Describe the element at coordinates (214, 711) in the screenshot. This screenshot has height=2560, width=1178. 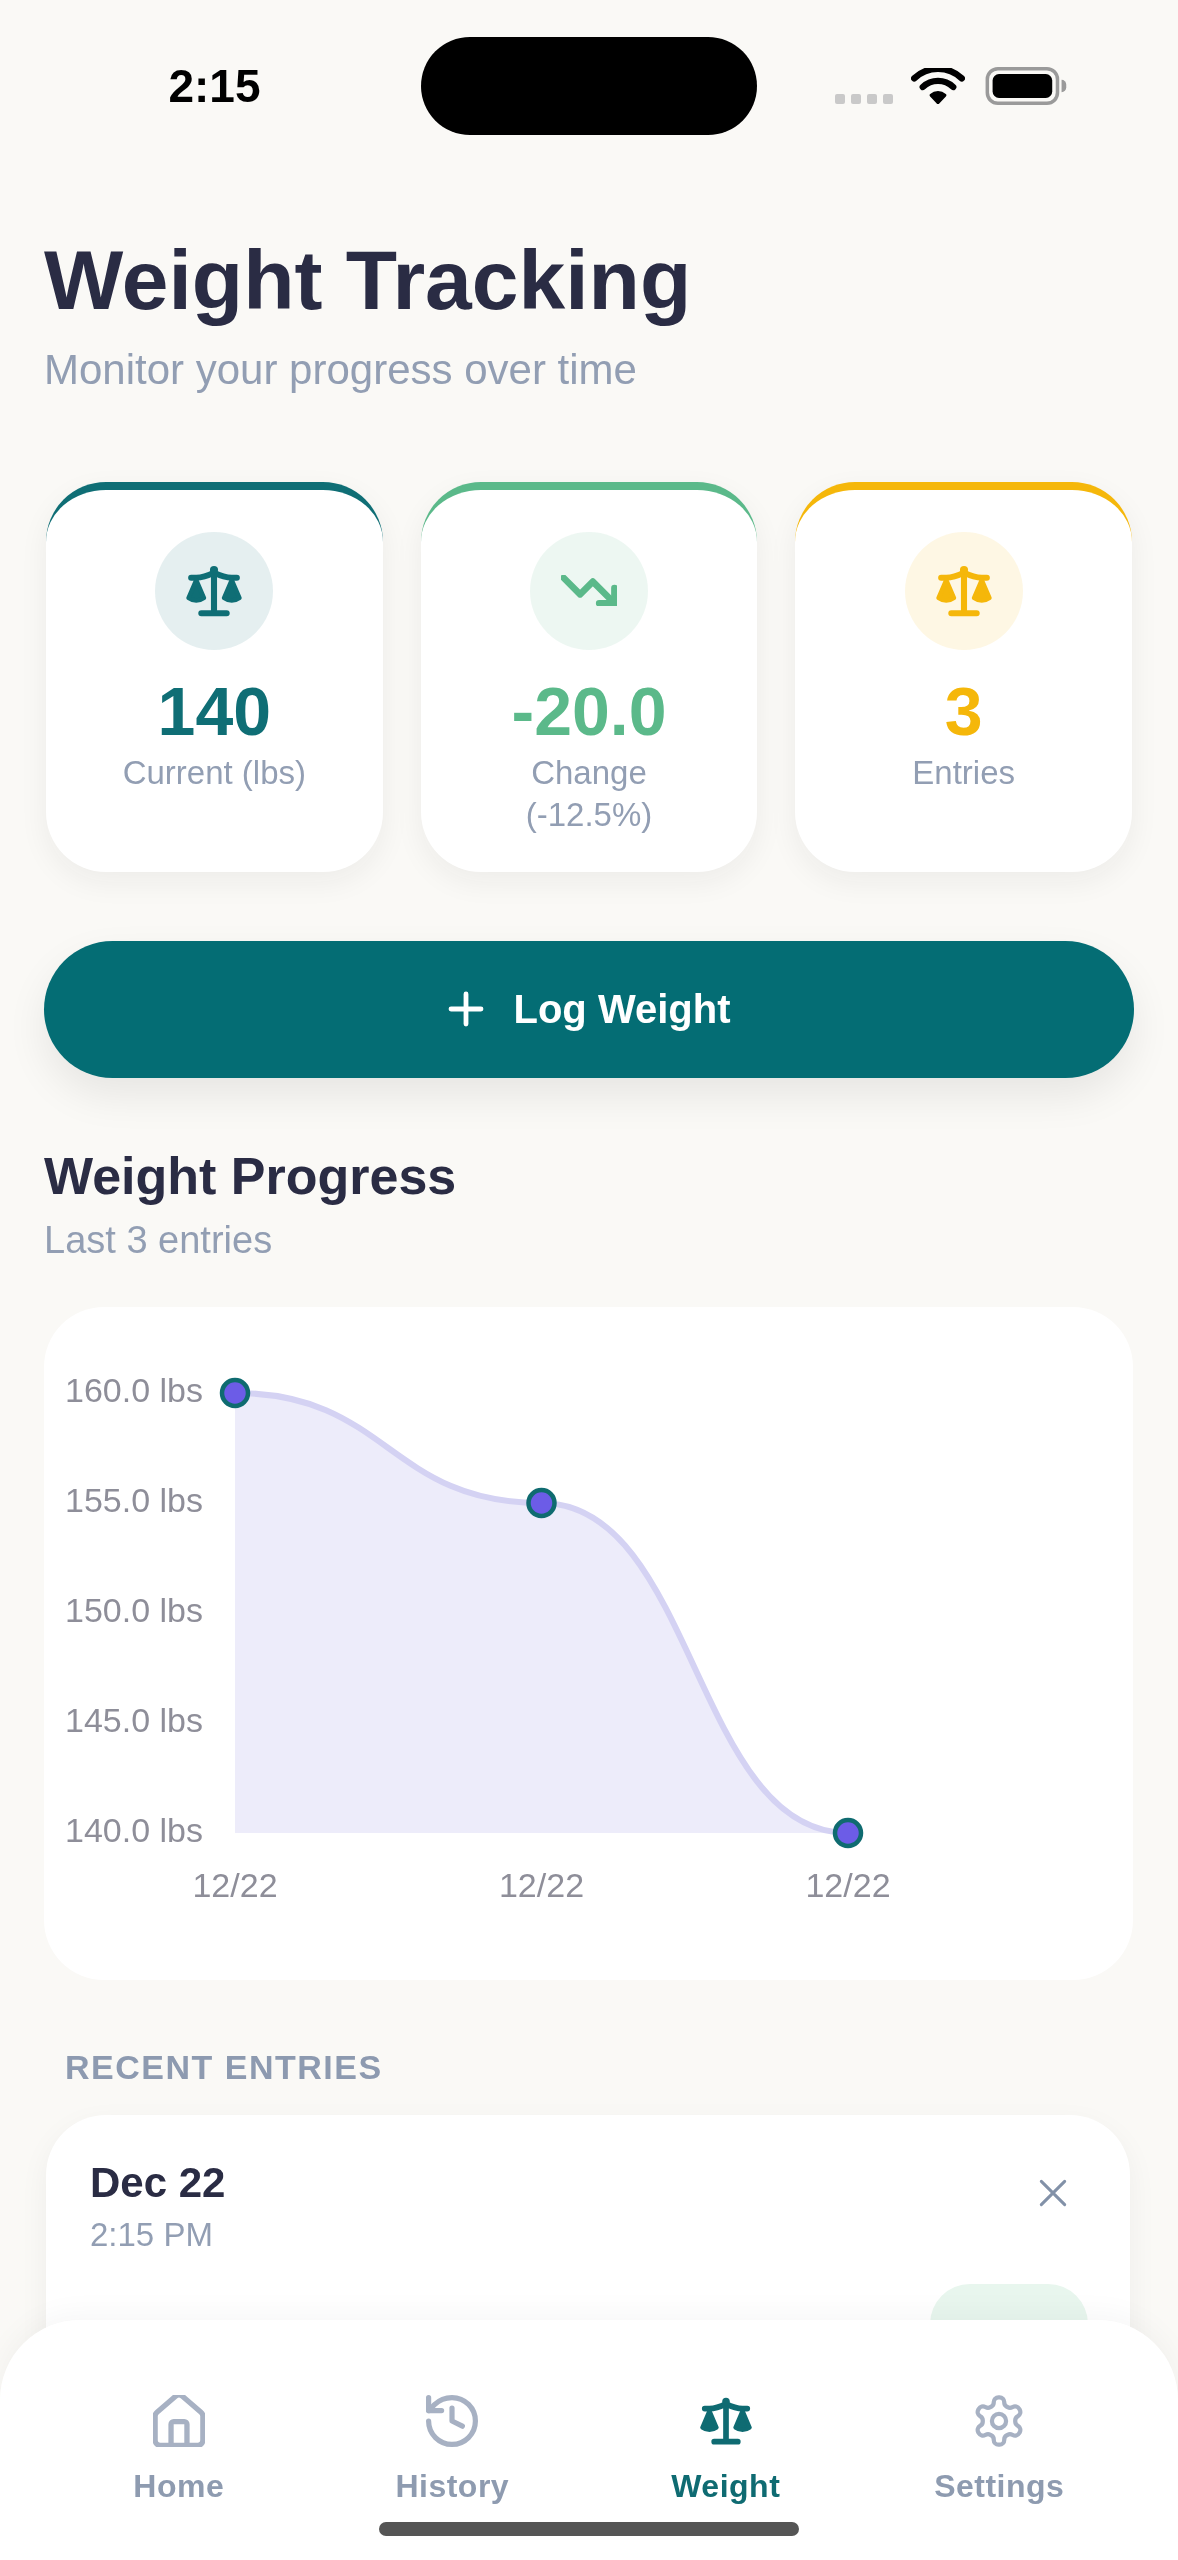
I see `stat-value: 140` at that location.